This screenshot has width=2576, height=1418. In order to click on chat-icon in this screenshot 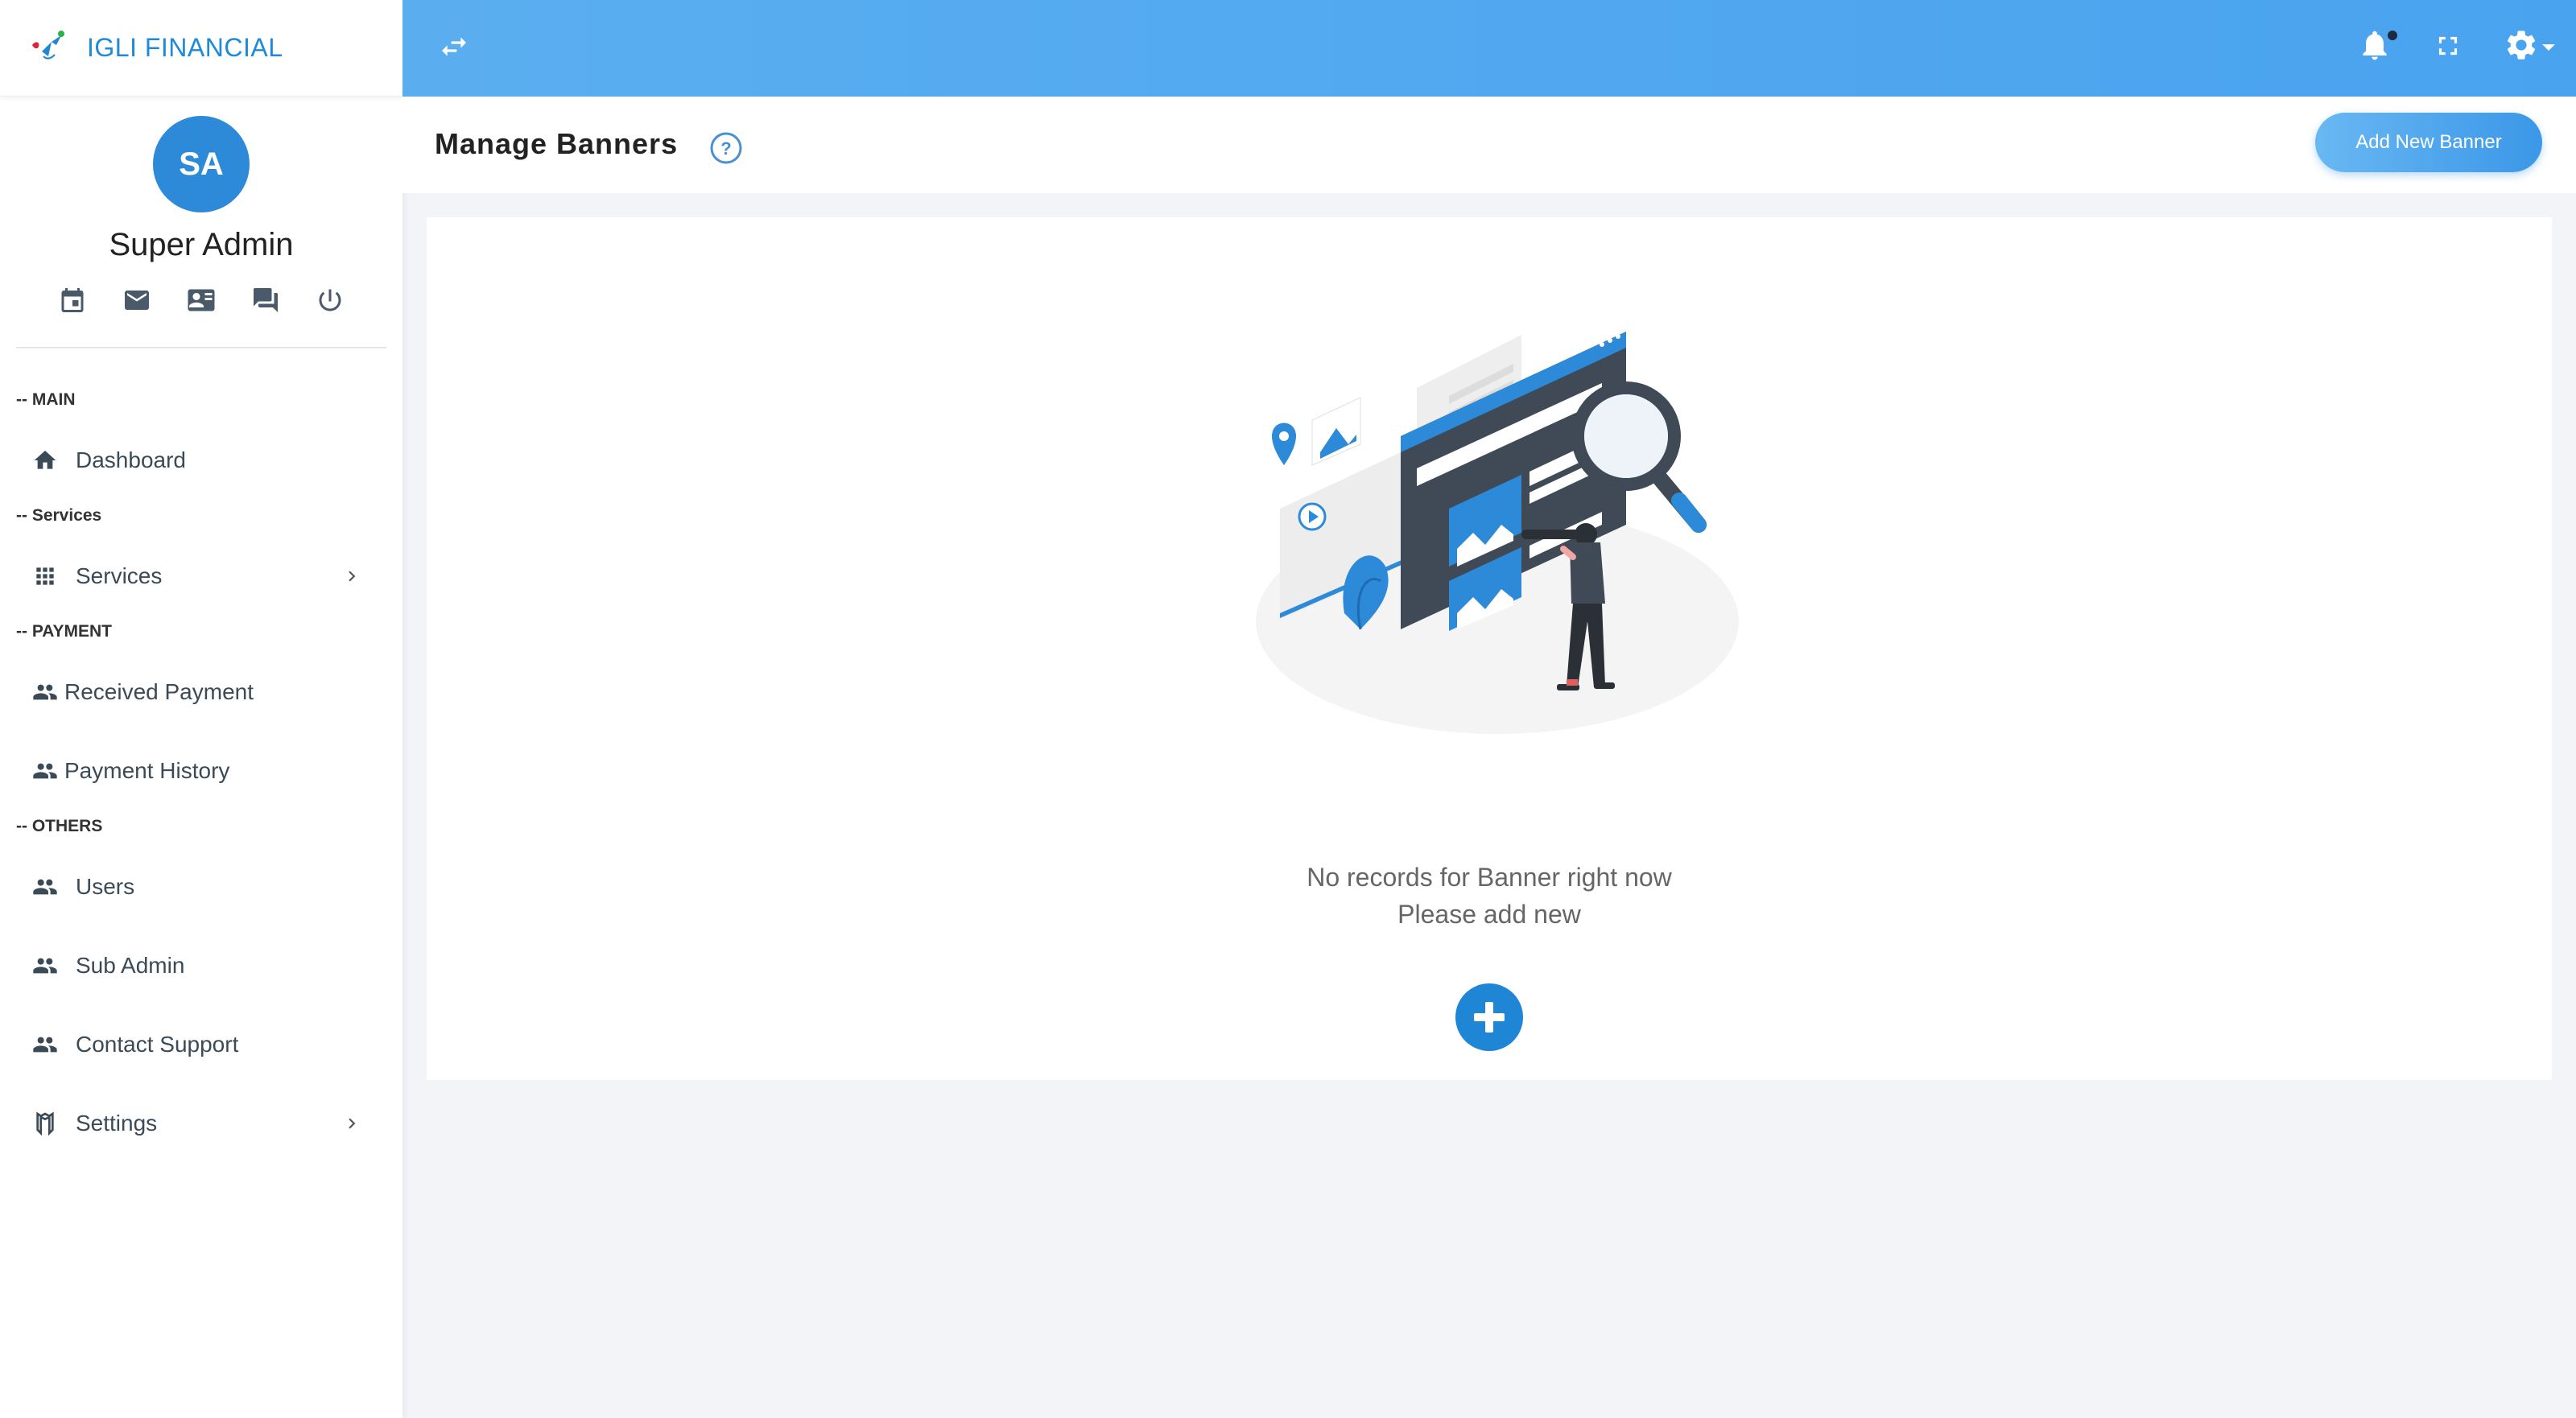, I will do `click(265, 301)`.